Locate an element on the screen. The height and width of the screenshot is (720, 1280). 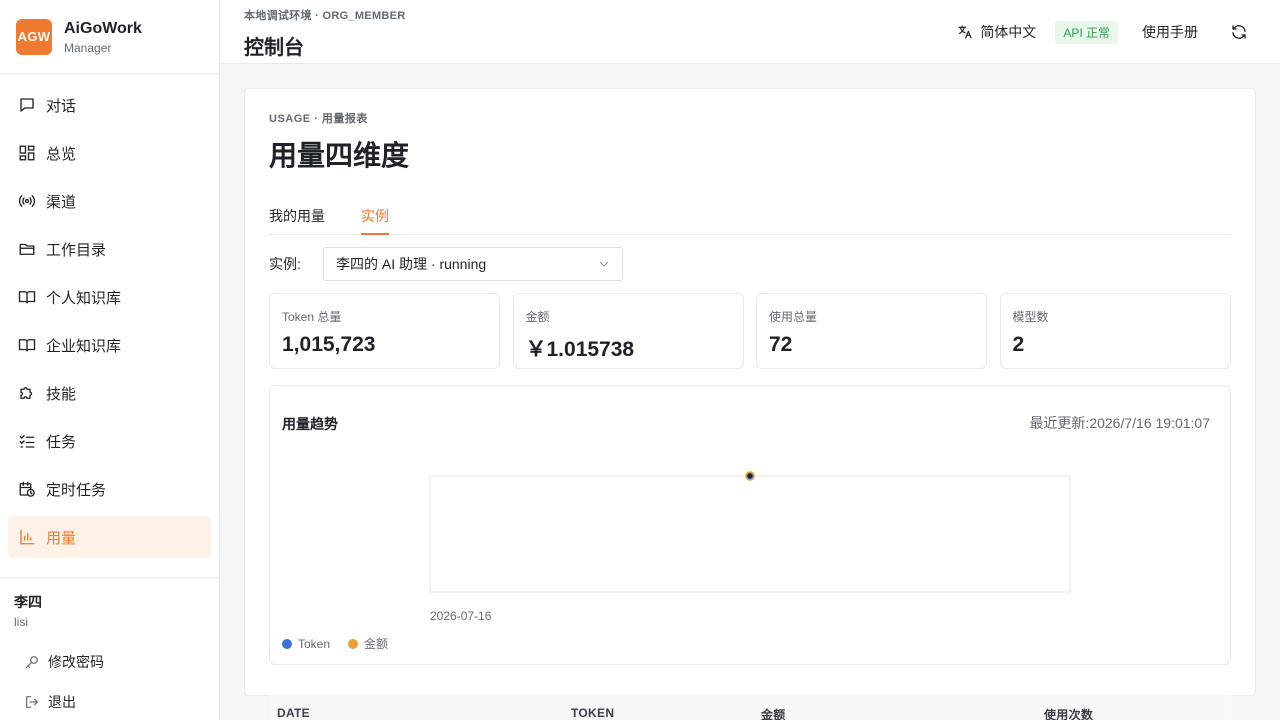
column-header-amount: 金额 is located at coordinates (773, 714).